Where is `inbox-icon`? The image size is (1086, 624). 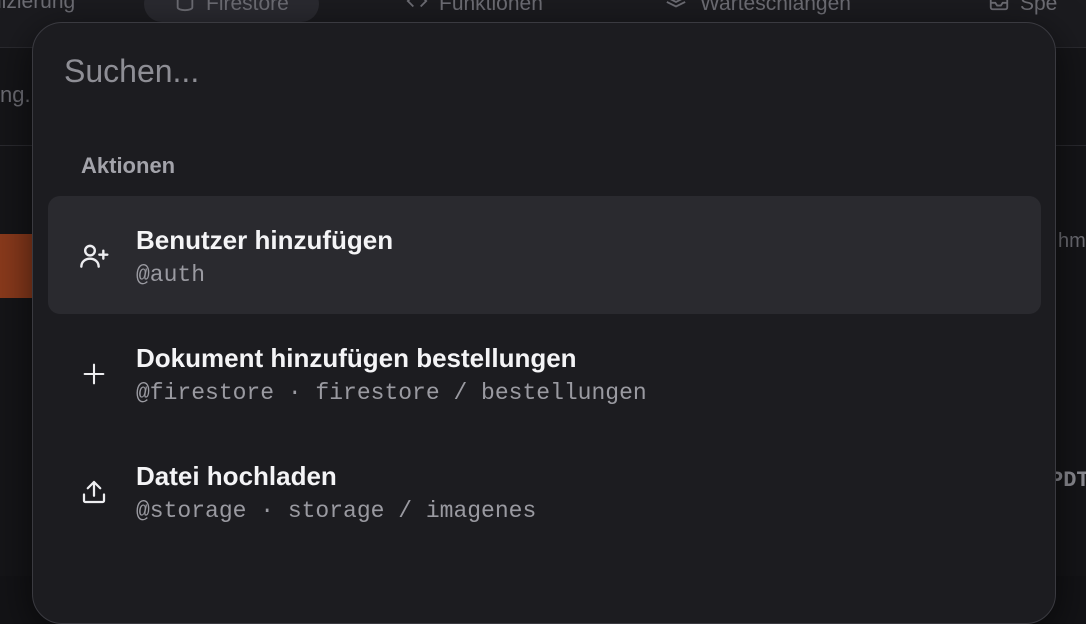 inbox-icon is located at coordinates (999, 9).